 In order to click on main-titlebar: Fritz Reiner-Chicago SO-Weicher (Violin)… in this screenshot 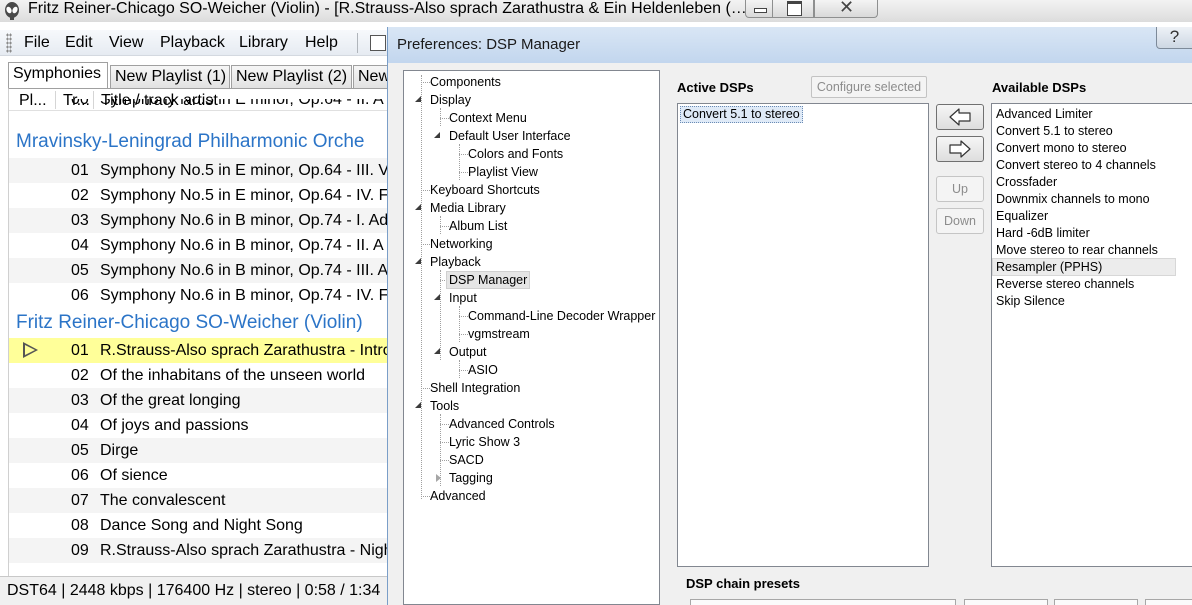, I will do `click(596, 11)`.